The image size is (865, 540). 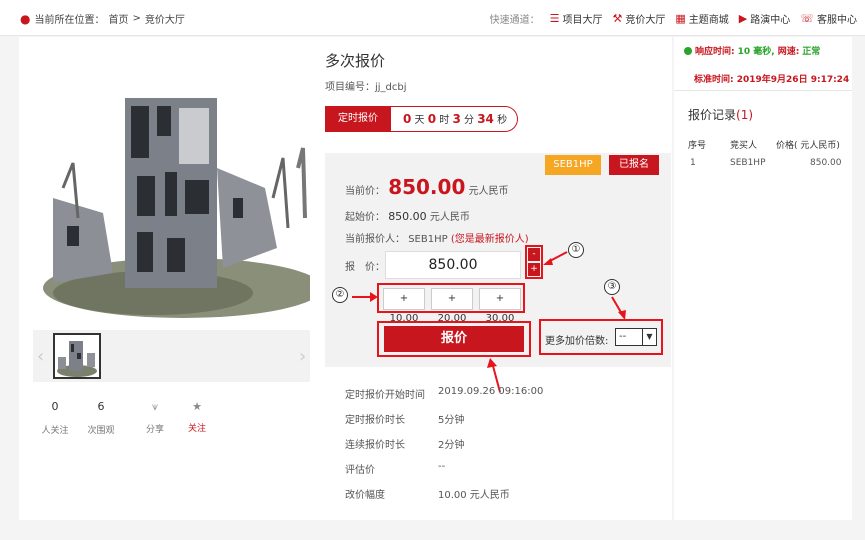 What do you see at coordinates (688, 50) in the screenshot?
I see `status-dot-icon` at bounding box center [688, 50].